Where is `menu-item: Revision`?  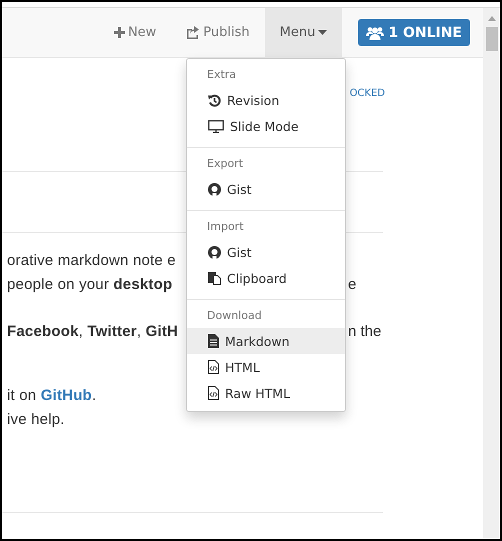
menu-item: Revision is located at coordinates (266, 100).